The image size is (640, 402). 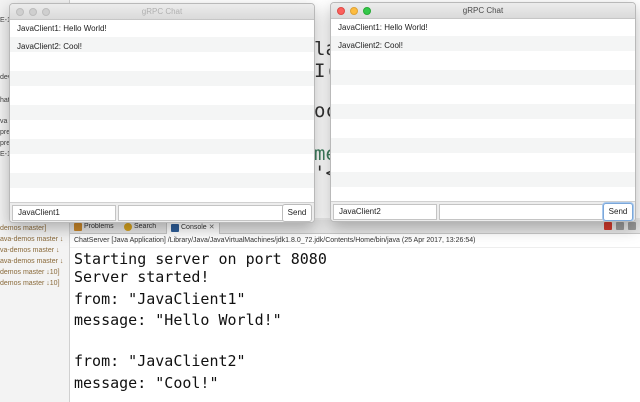 I want to click on search-icon, so click(x=128, y=227).